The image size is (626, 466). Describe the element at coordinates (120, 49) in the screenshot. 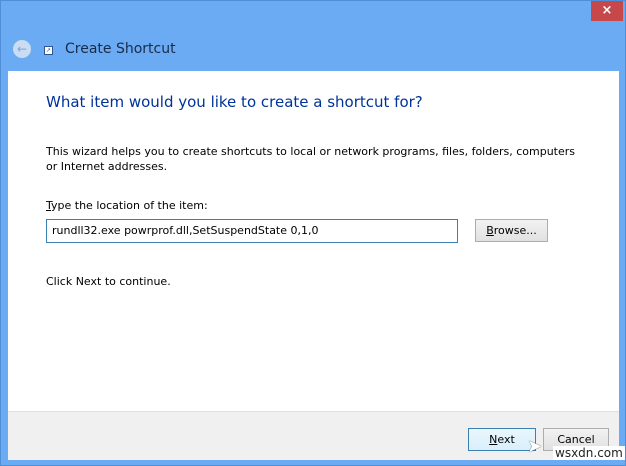

I see `window-title: Create Shortcut` at that location.